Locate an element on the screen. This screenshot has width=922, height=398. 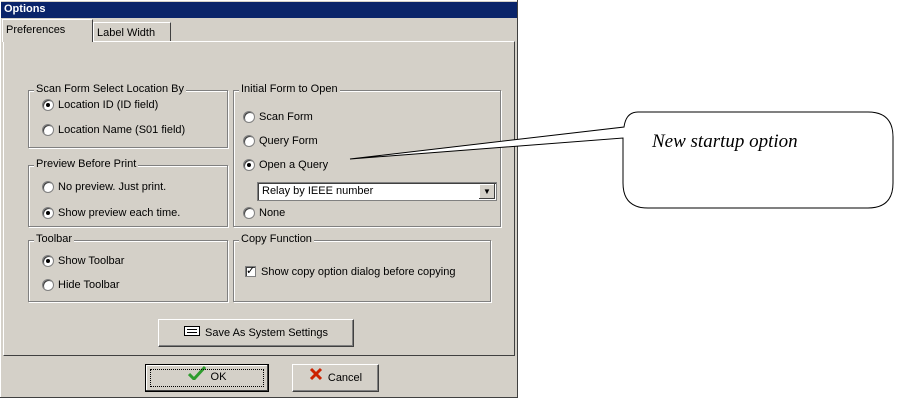
callout-shape is located at coordinates (621, 160).